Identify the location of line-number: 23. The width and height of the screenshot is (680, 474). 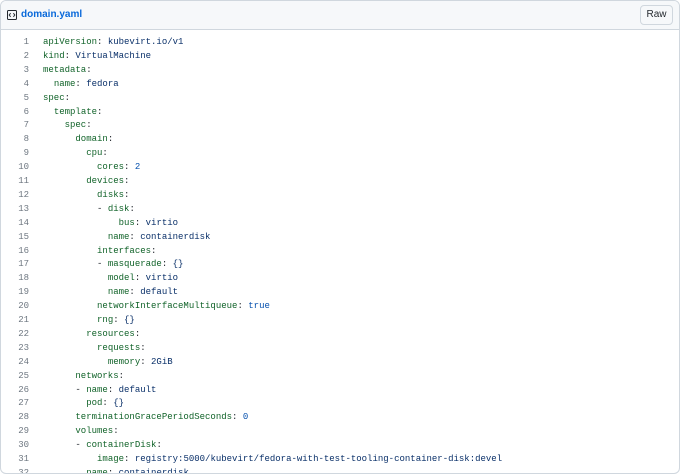
(23, 348).